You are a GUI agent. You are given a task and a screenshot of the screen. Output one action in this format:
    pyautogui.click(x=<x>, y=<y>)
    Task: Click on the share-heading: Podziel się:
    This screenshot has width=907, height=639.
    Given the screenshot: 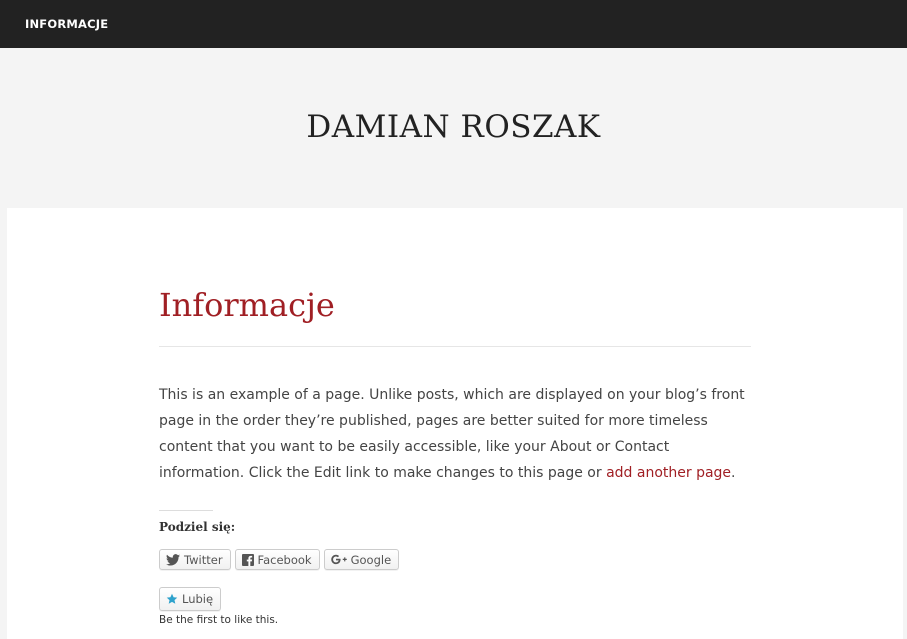 What is the action you would take?
    pyautogui.click(x=197, y=527)
    